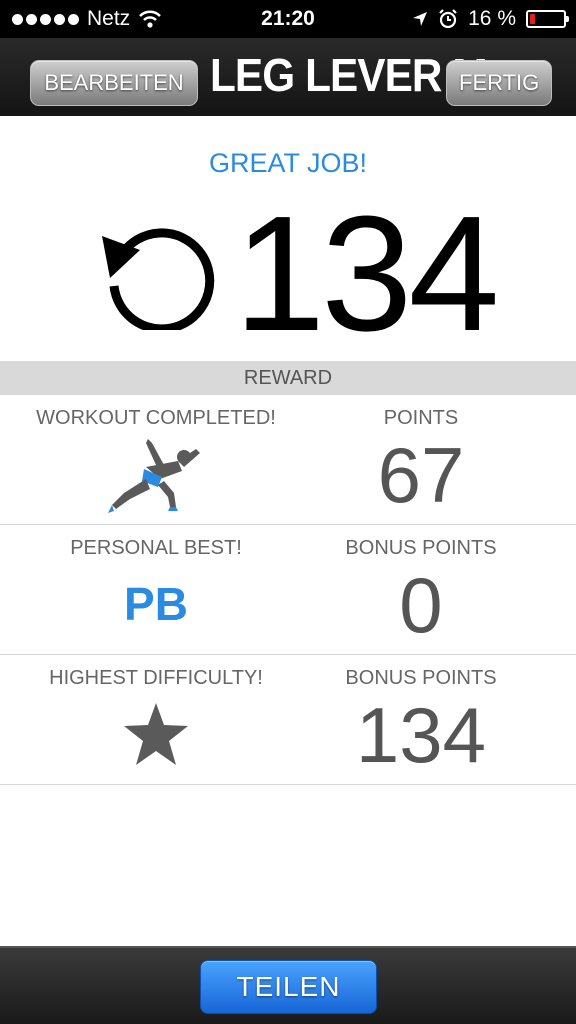 This screenshot has height=1024, width=576. What do you see at coordinates (421, 418) in the screenshot?
I see `points-label: POINTS` at bounding box center [421, 418].